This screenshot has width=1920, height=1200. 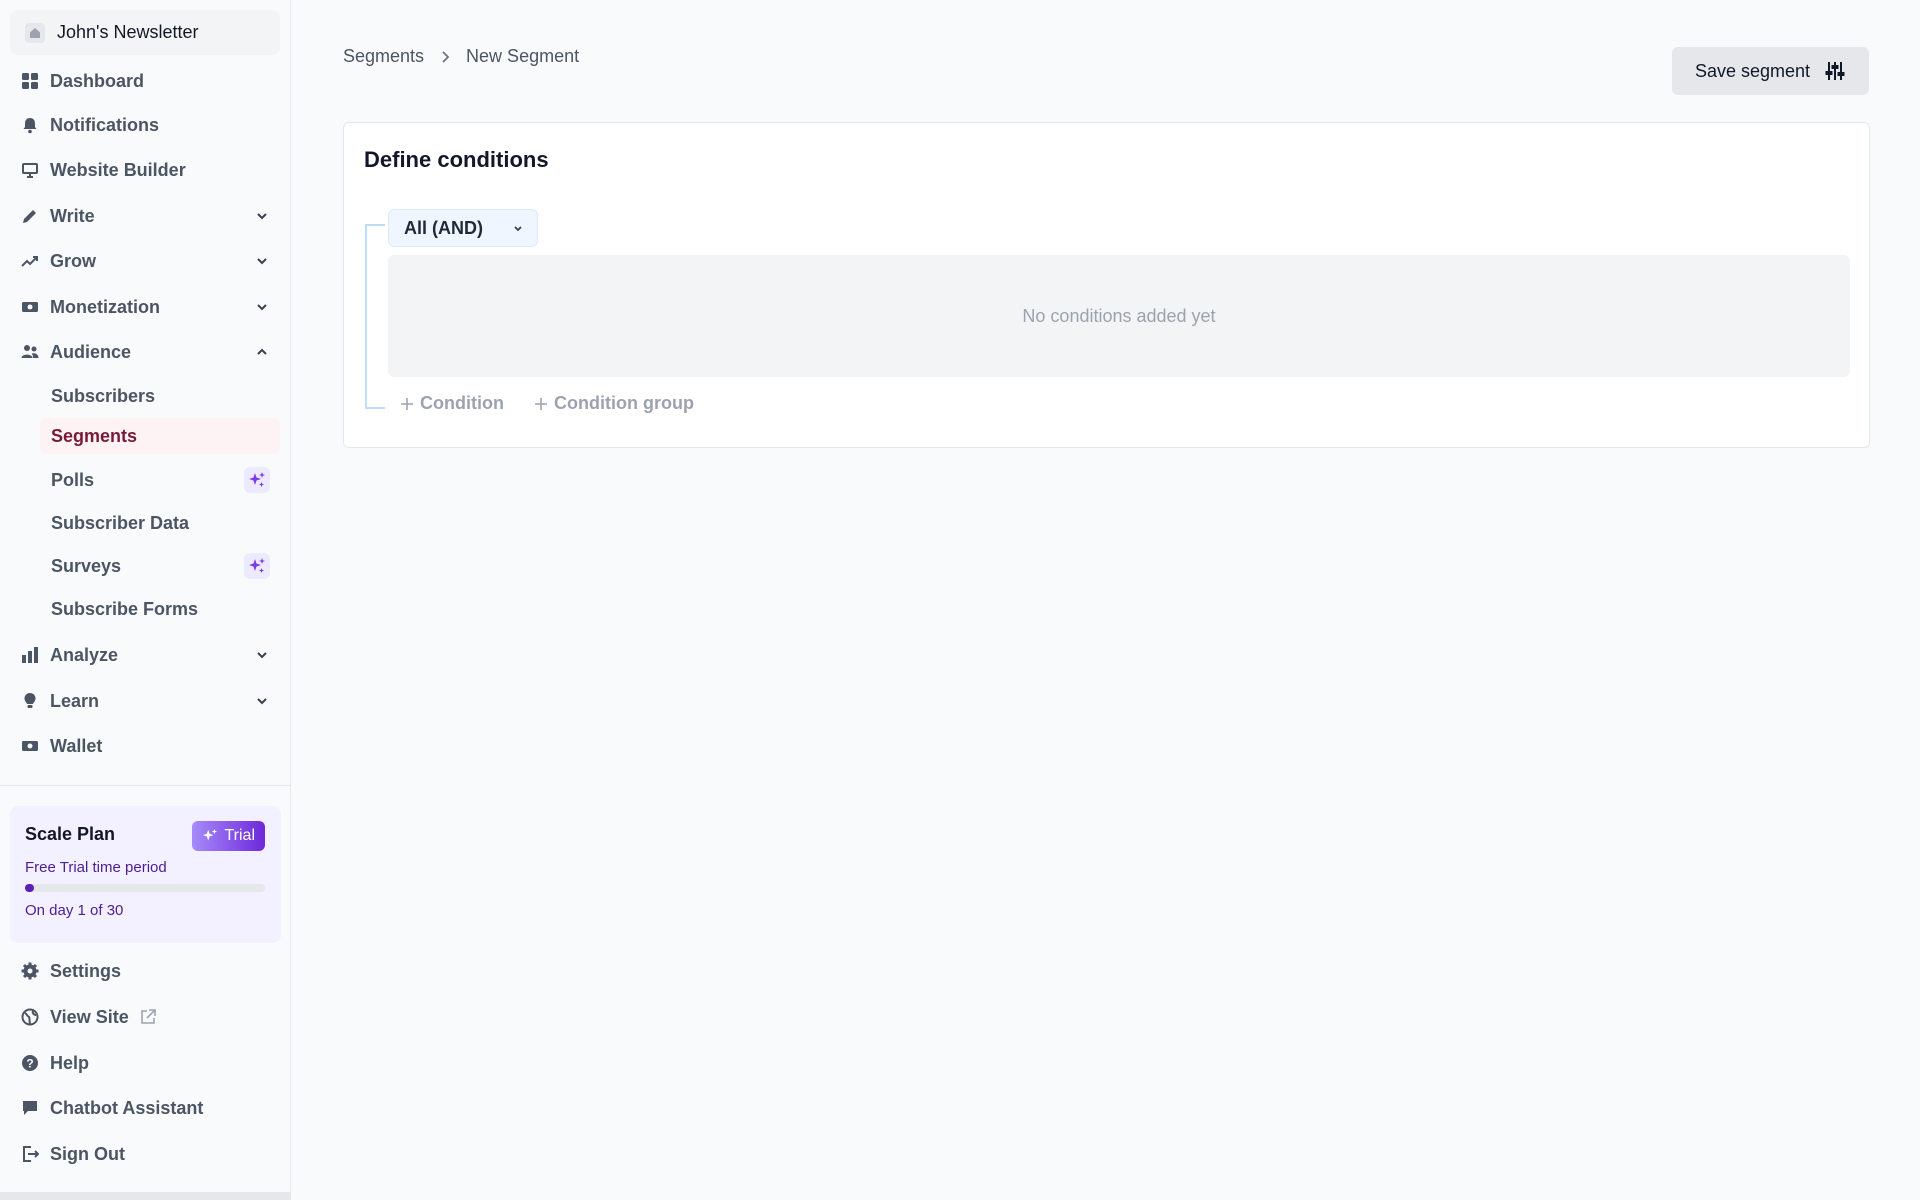 I want to click on sidebar-item-subscribers: Subscribers, so click(x=160, y=396).